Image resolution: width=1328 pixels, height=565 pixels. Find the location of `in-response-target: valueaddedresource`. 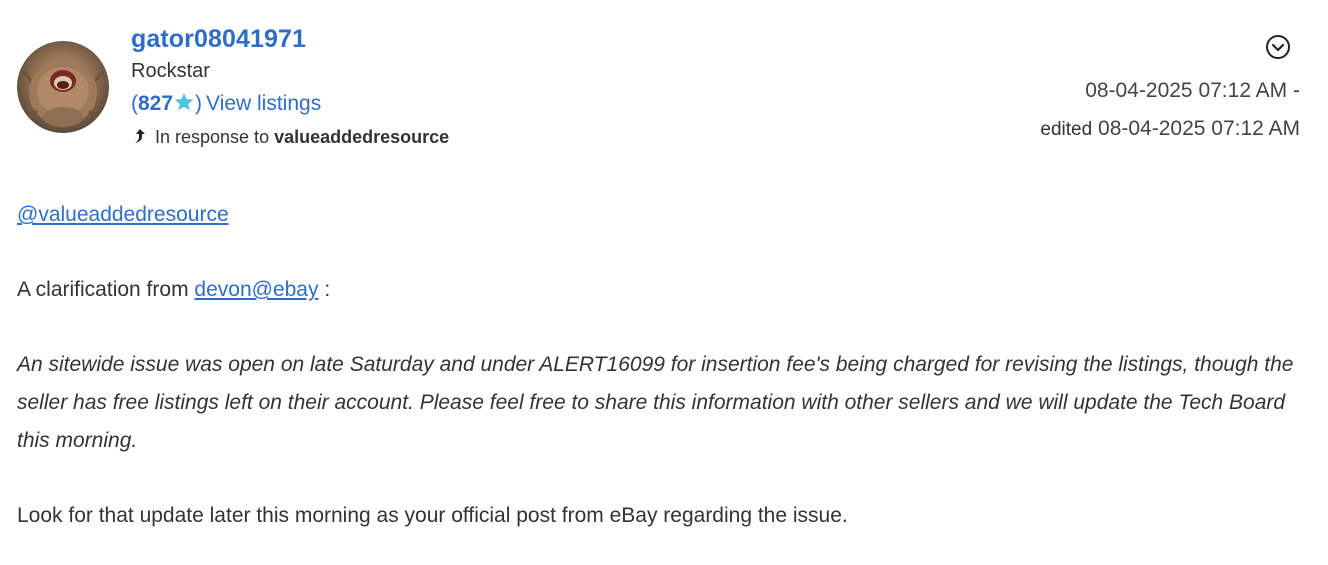

in-response-target: valueaddedresource is located at coordinates (361, 137).